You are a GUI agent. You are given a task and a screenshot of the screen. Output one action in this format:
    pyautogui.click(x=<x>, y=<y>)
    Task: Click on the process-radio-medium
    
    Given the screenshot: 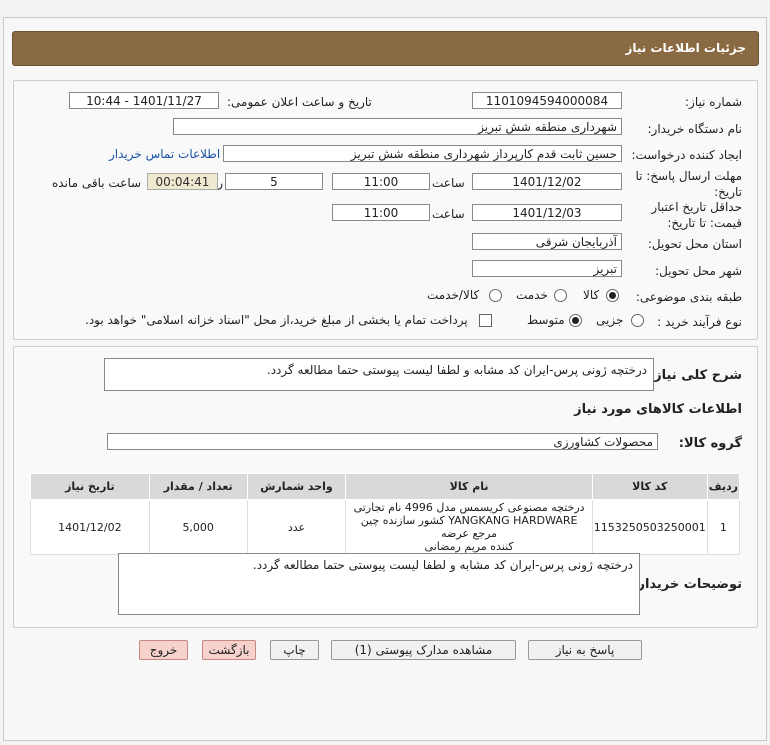 What is the action you would take?
    pyautogui.click(x=575, y=320)
    